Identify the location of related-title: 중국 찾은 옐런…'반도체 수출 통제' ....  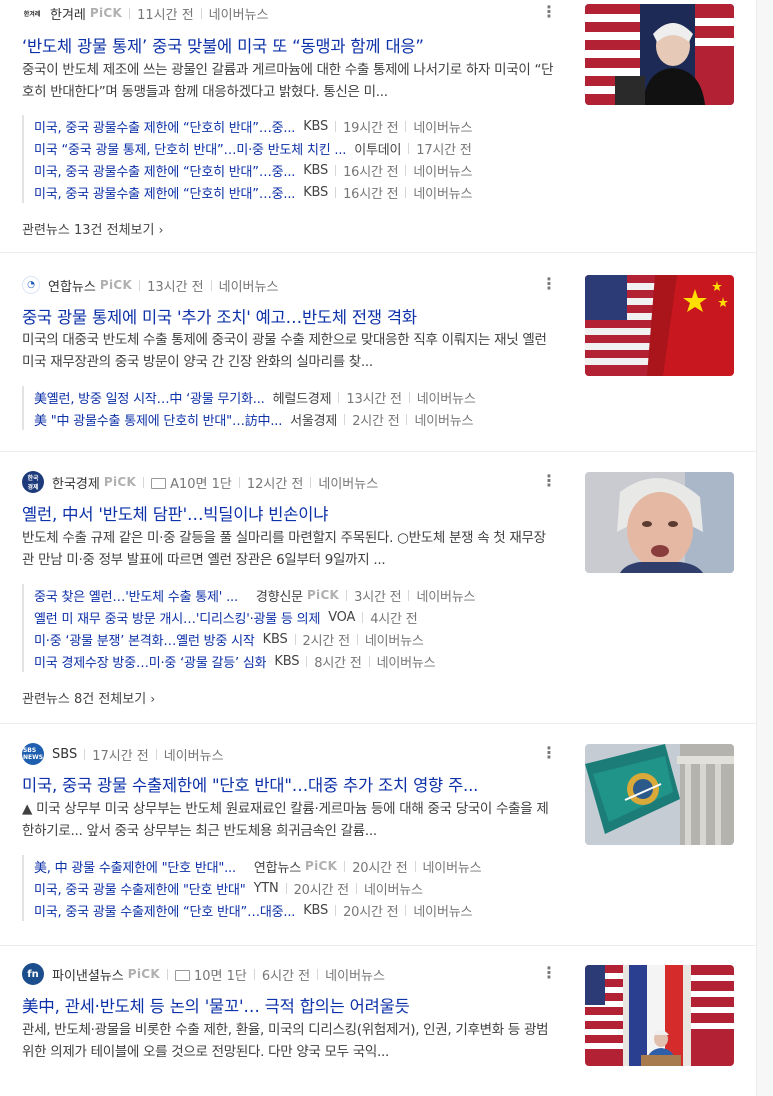
(136, 595).